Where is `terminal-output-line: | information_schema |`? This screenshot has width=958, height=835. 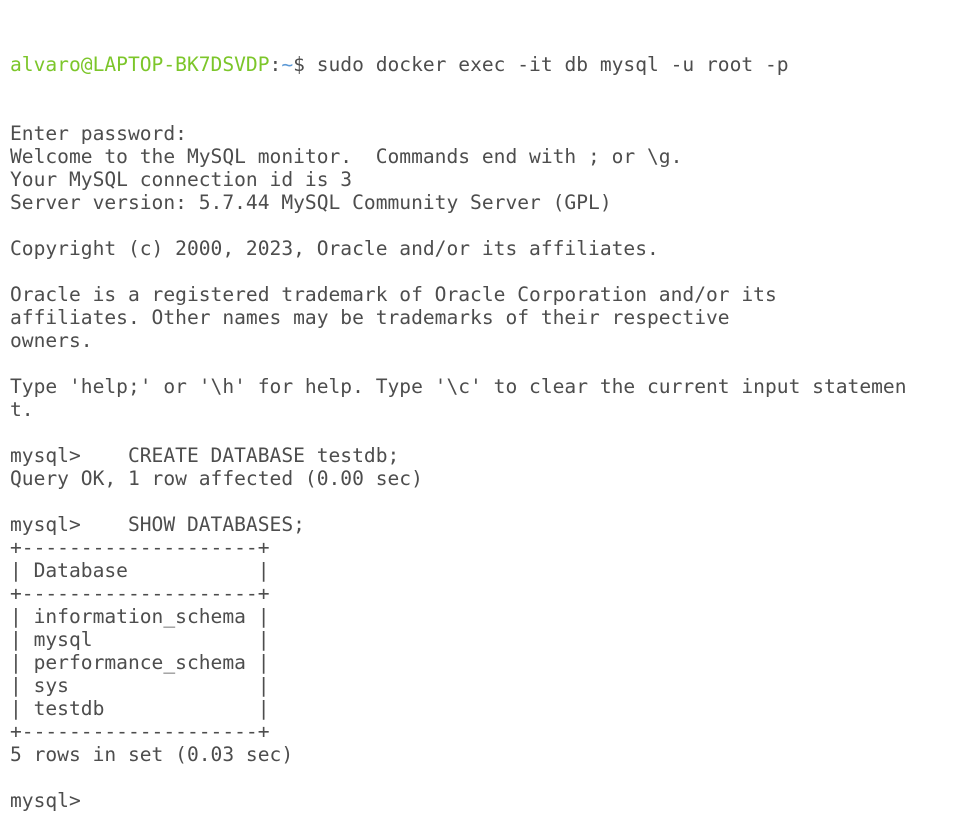 terminal-output-line: | information_schema | is located at coordinates (140, 616).